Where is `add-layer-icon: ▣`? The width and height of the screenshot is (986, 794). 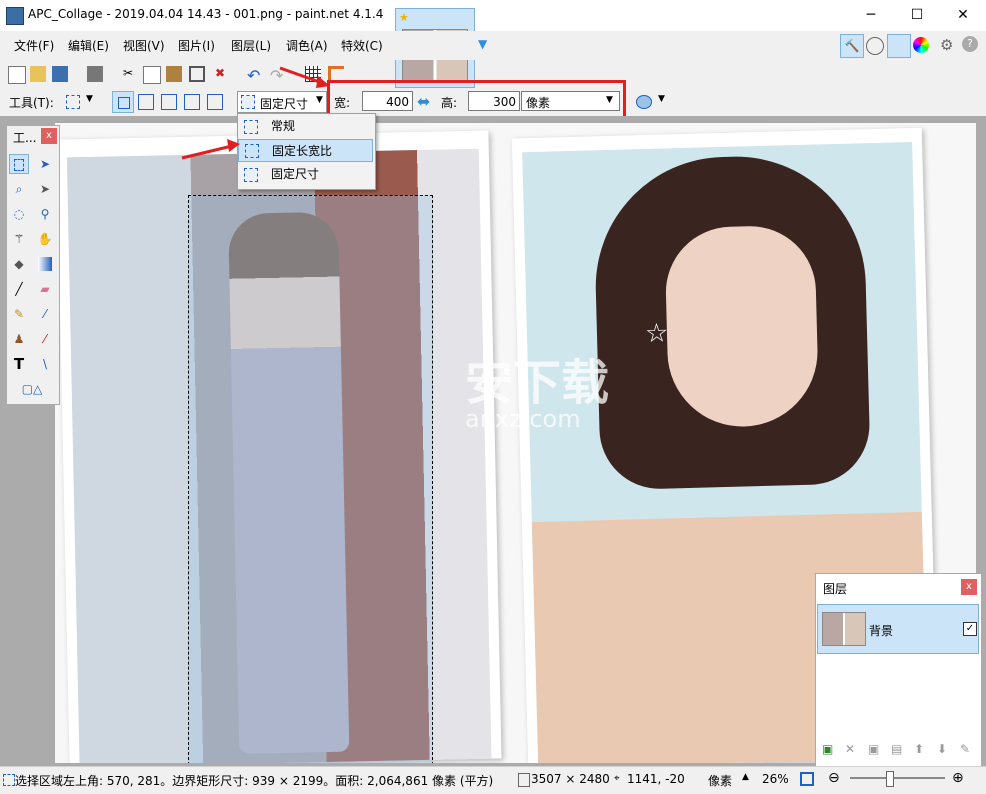
add-layer-icon: ▣ is located at coordinates (827, 749).